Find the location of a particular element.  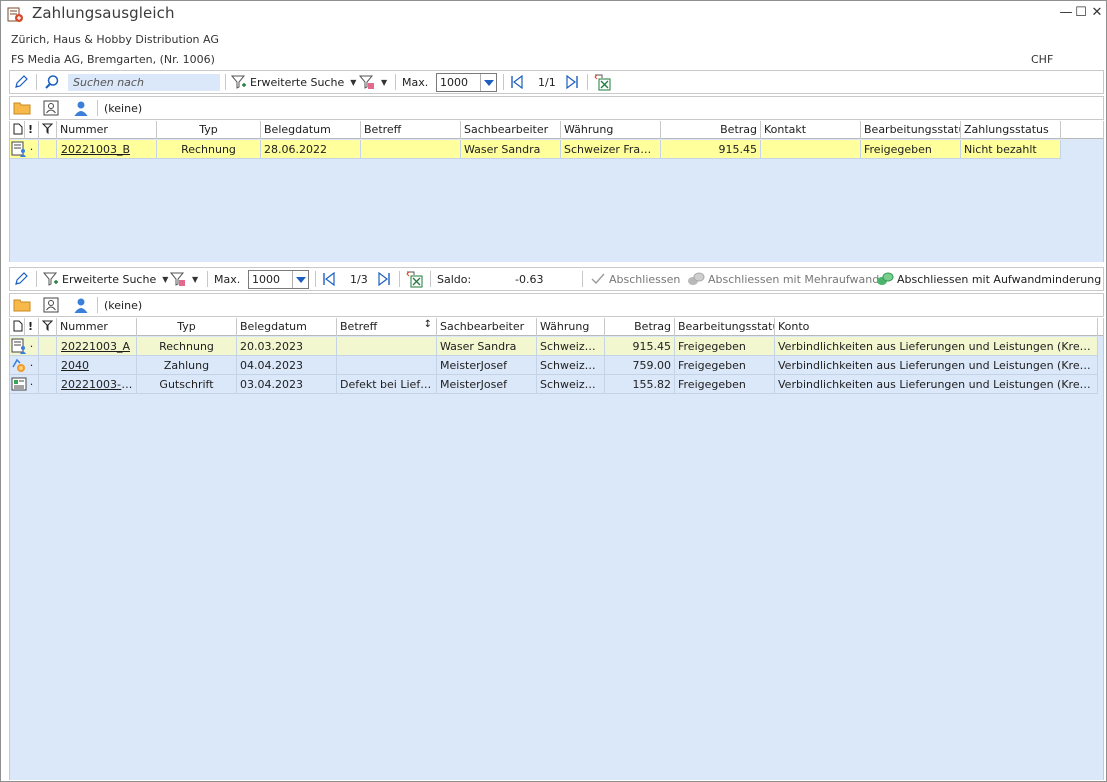

currency-label: CHF is located at coordinates (1042, 59).